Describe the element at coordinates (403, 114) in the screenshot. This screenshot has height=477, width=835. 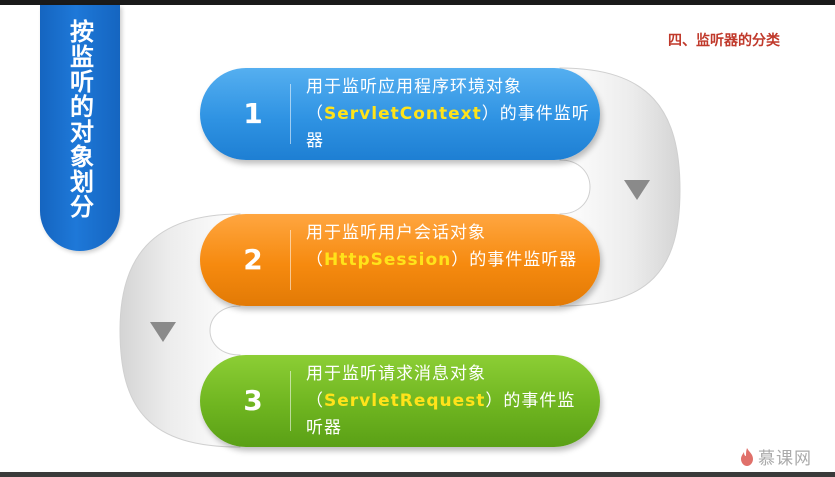
I see `step-keyword: ServletContext` at that location.